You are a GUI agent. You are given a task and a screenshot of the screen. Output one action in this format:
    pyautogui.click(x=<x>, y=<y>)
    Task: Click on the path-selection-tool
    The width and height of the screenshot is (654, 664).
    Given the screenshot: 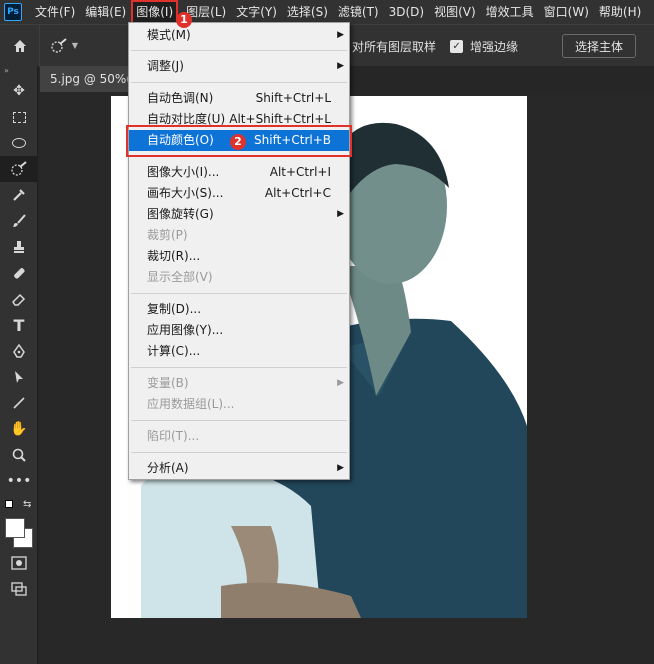 What is the action you would take?
    pyautogui.click(x=19, y=377)
    